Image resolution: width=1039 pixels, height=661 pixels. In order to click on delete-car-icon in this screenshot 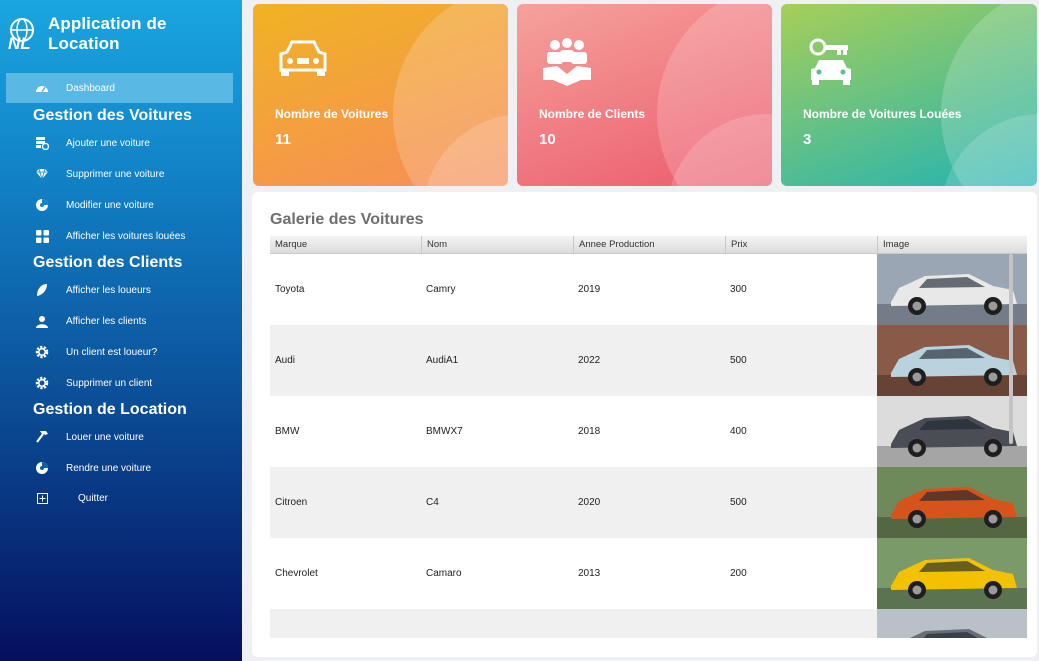, I will do `click(42, 174)`.